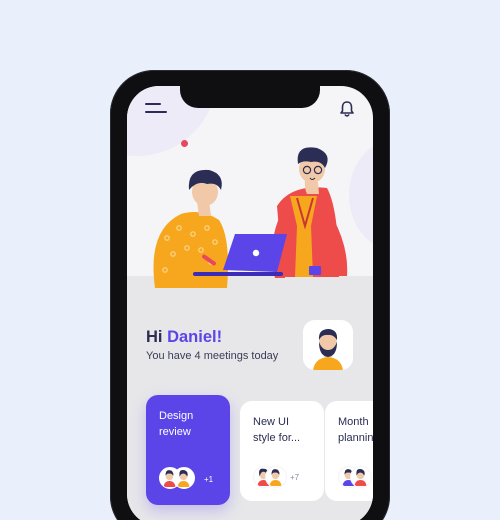 This screenshot has height=520, width=500. Describe the element at coordinates (250, 95) in the screenshot. I see `phone-notch` at that location.